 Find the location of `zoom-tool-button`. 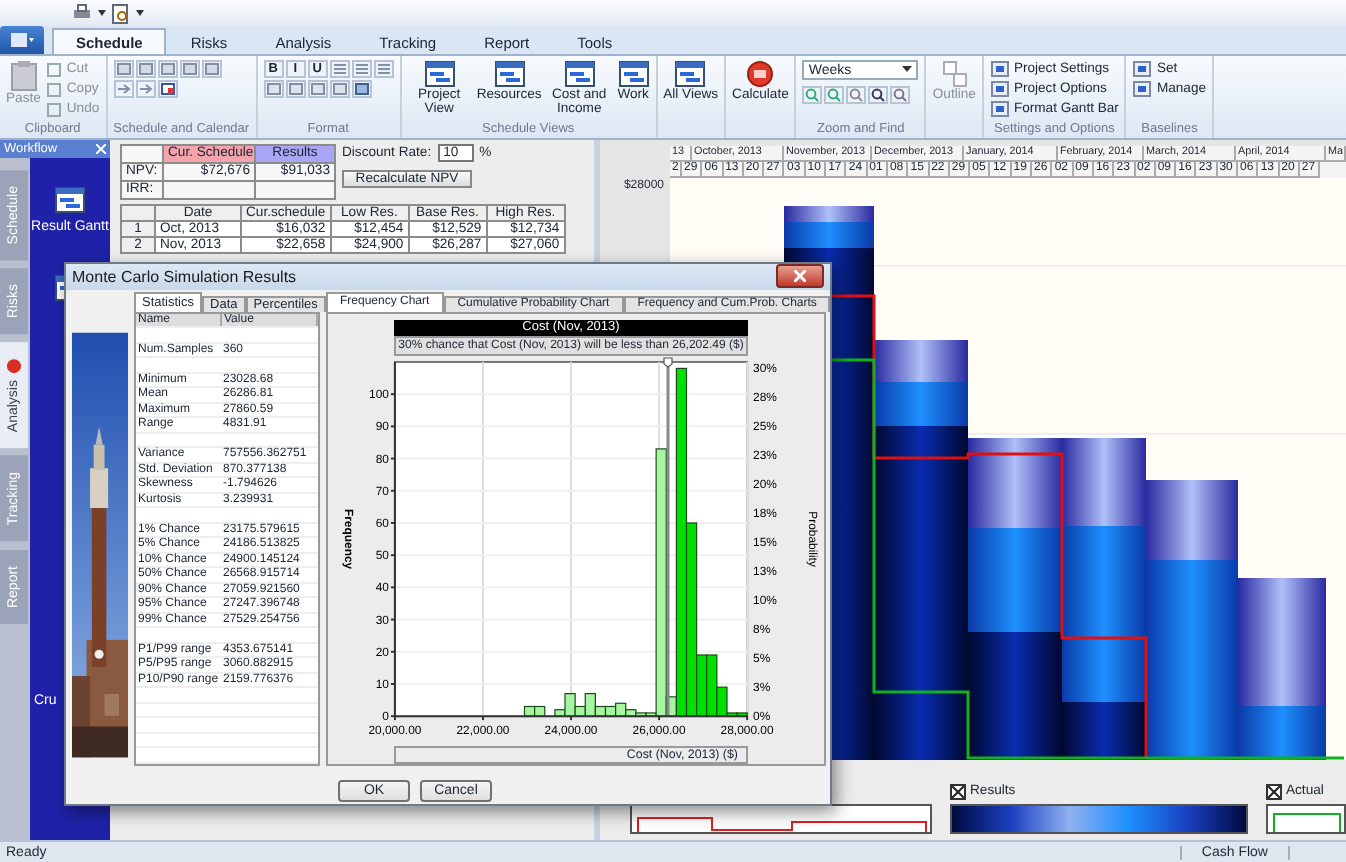

zoom-tool-button is located at coordinates (878, 95).